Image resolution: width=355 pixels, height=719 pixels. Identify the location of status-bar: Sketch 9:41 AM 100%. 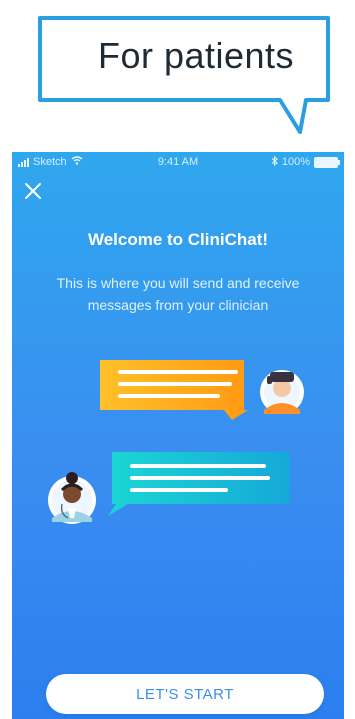
(178, 162).